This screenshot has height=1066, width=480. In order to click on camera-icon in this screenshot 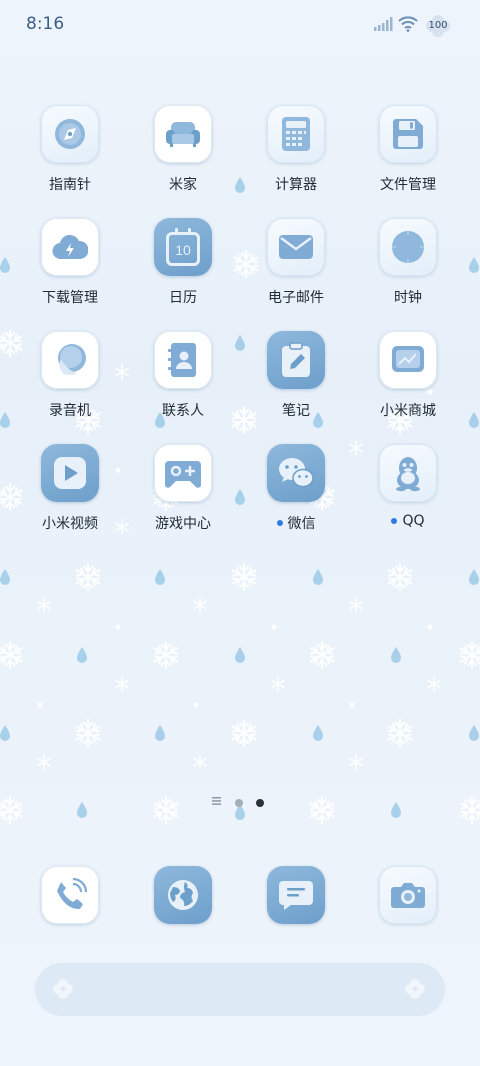, I will do `click(408, 895)`.